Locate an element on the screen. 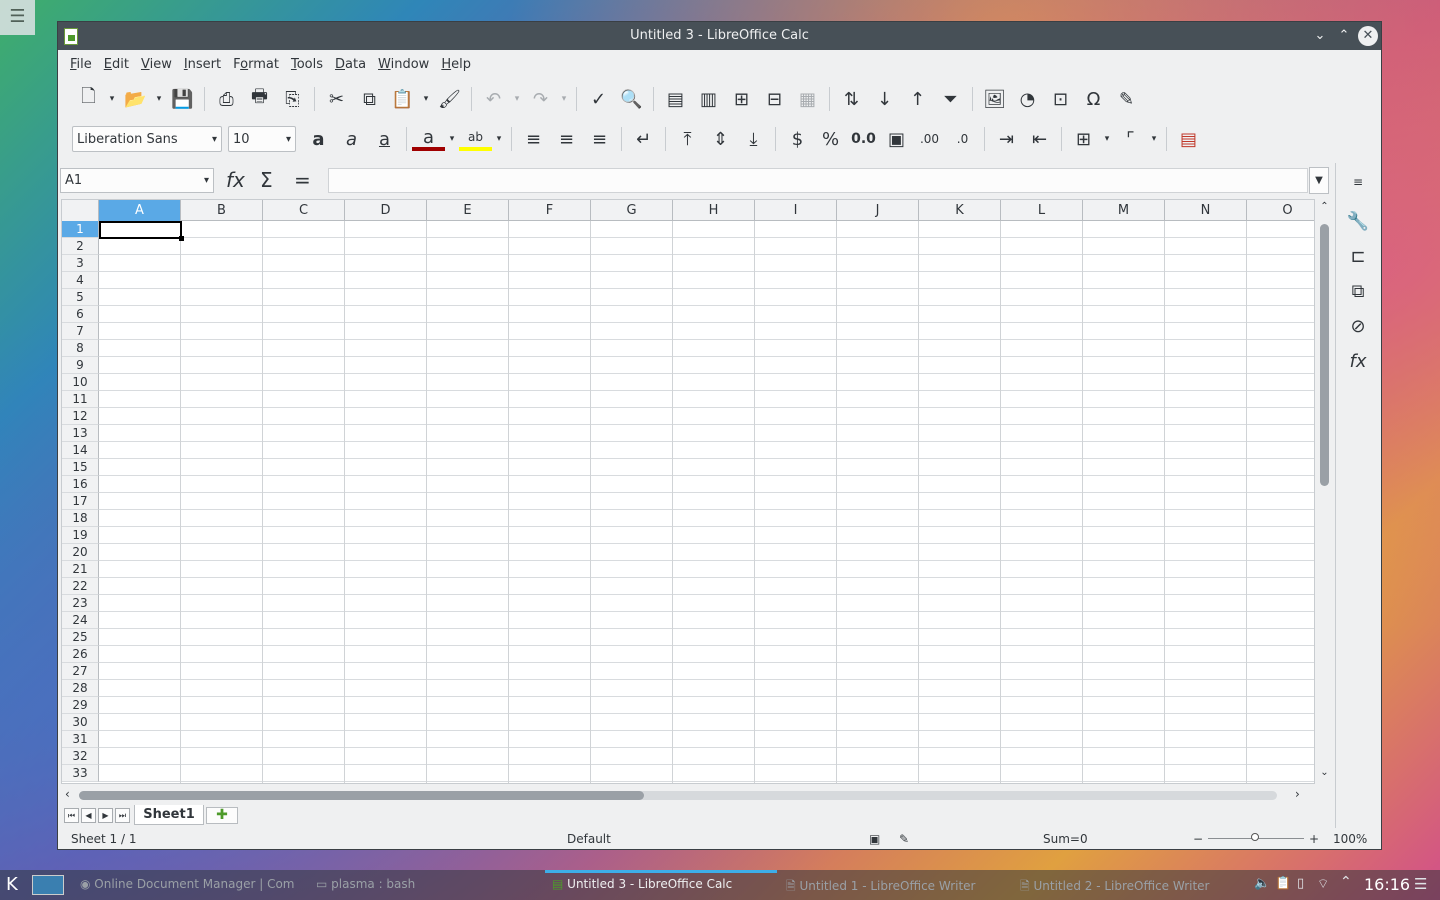  sum-icon: Σ is located at coordinates (266, 180).